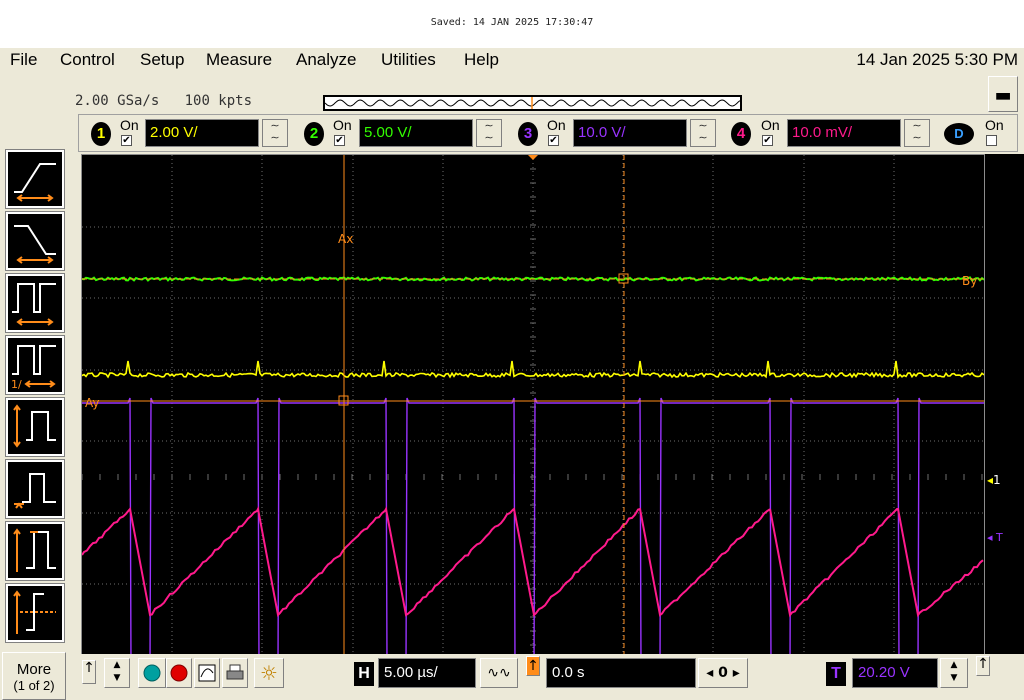  I want to click on channel-4-badge: 4, so click(741, 134).